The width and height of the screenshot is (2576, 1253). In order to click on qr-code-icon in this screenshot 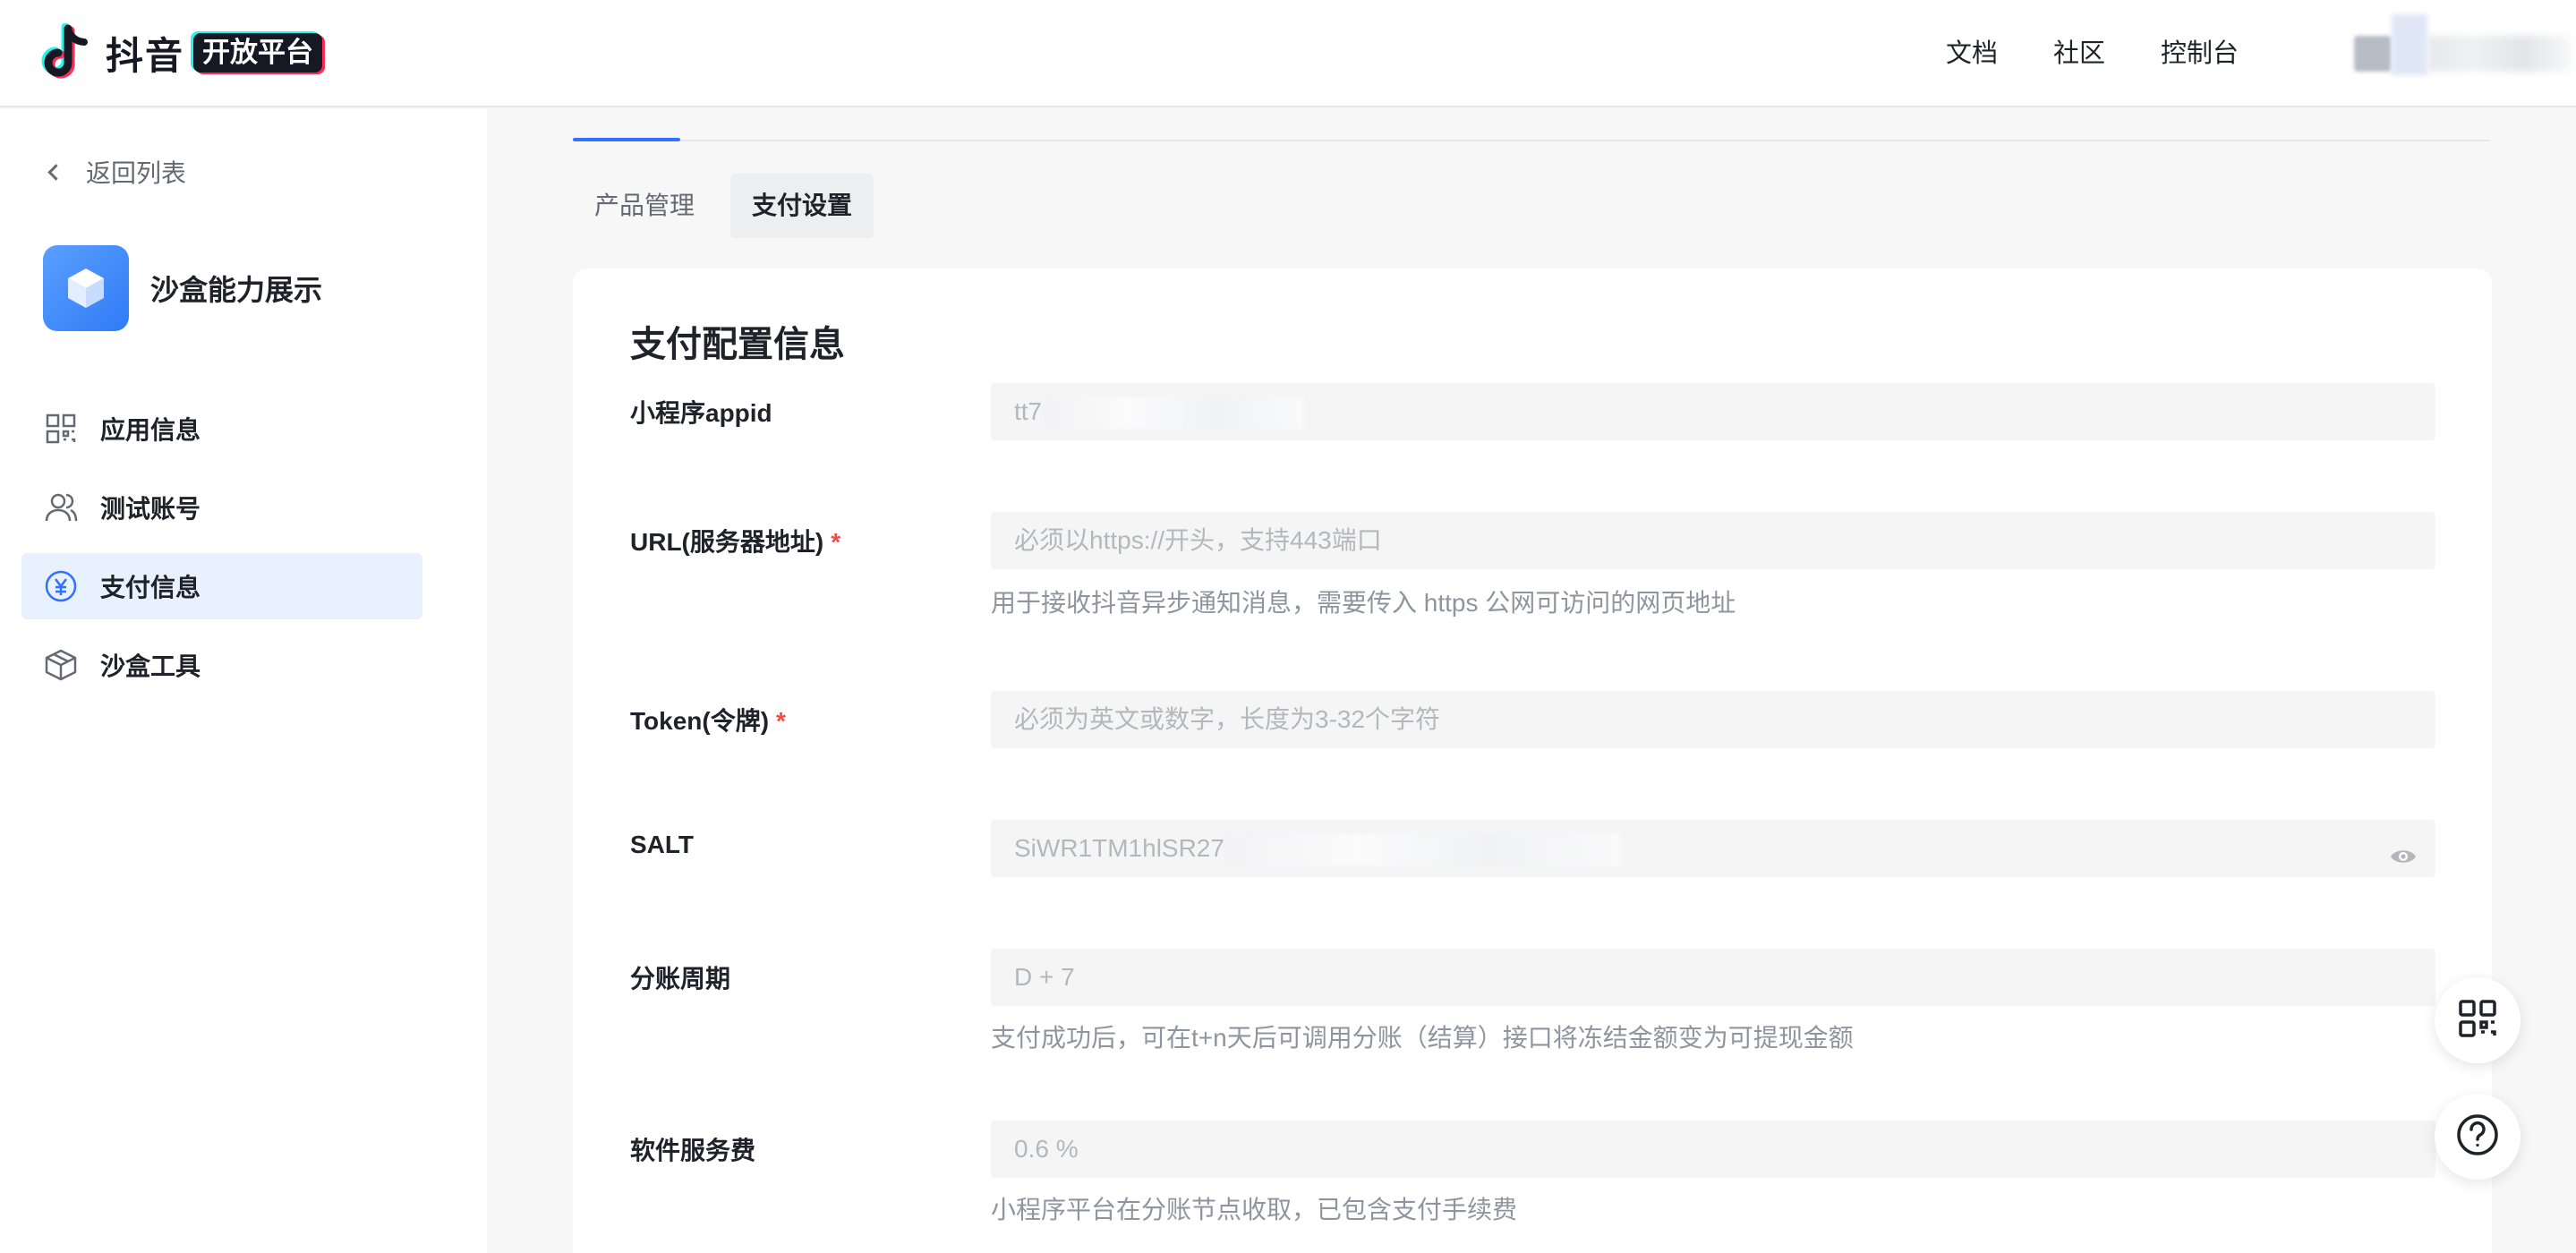, I will do `click(2477, 1020)`.